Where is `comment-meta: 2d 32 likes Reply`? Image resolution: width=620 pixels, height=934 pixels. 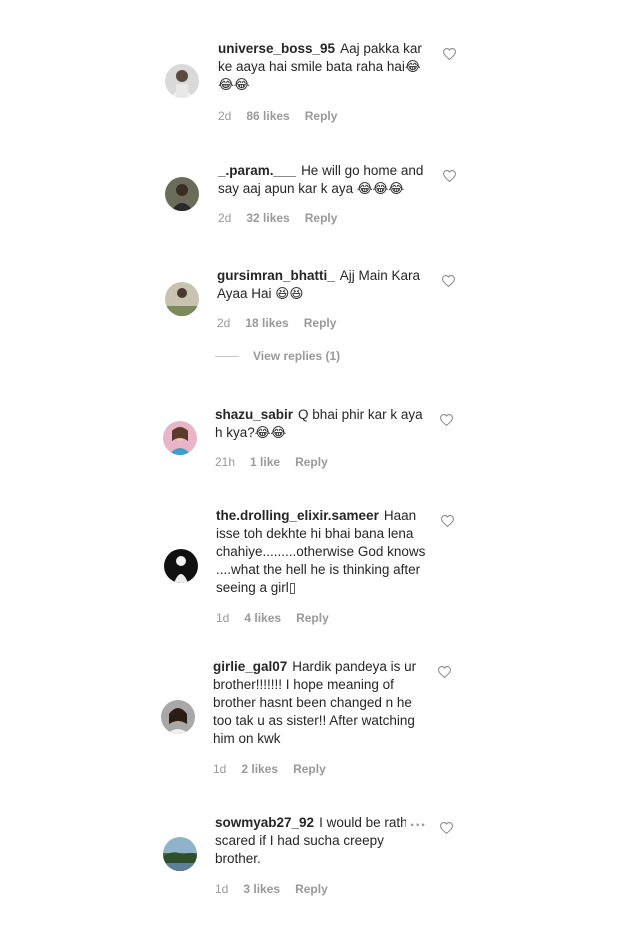
comment-meta: 2d 32 likes Reply is located at coordinates (277, 218).